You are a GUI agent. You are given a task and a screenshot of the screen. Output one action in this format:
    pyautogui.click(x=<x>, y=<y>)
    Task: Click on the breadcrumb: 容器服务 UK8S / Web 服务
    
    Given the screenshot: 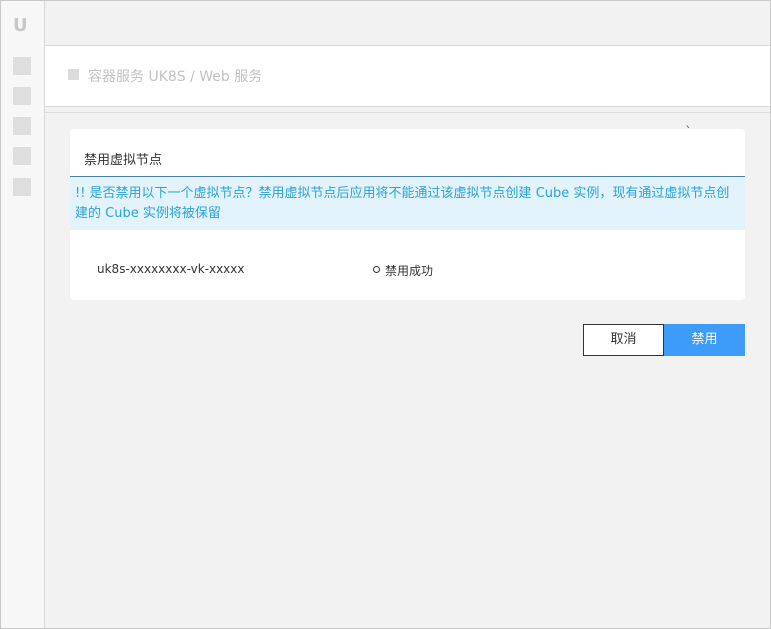 What is the action you would take?
    pyautogui.click(x=175, y=77)
    